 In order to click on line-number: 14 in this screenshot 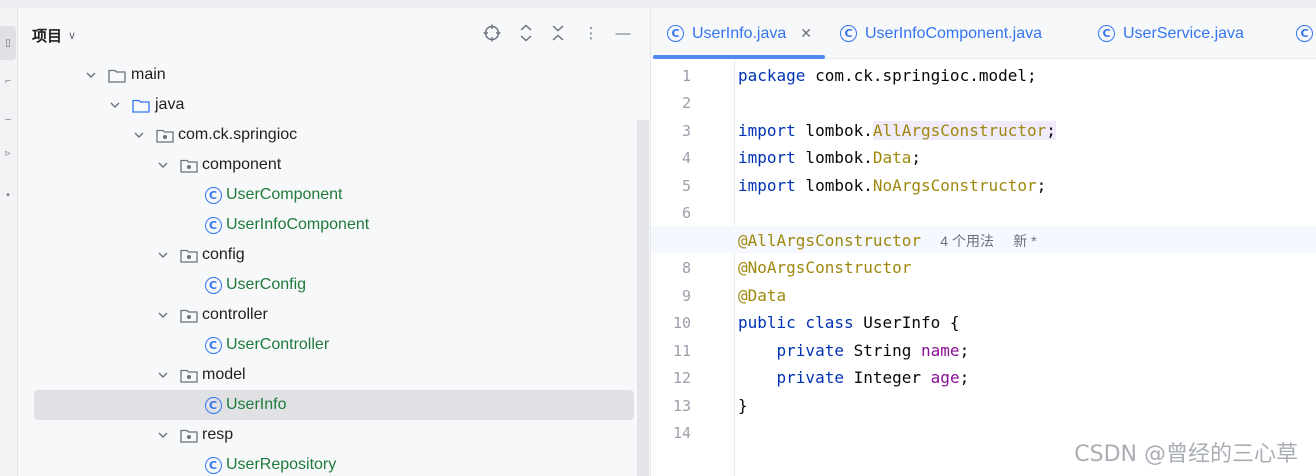, I will do `click(681, 433)`.